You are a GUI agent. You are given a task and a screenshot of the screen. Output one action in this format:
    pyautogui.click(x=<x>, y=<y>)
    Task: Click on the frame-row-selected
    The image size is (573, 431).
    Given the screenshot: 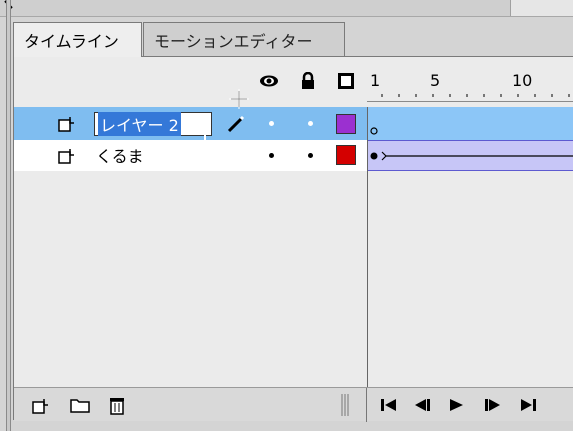 What is the action you would take?
    pyautogui.click(x=470, y=123)
    